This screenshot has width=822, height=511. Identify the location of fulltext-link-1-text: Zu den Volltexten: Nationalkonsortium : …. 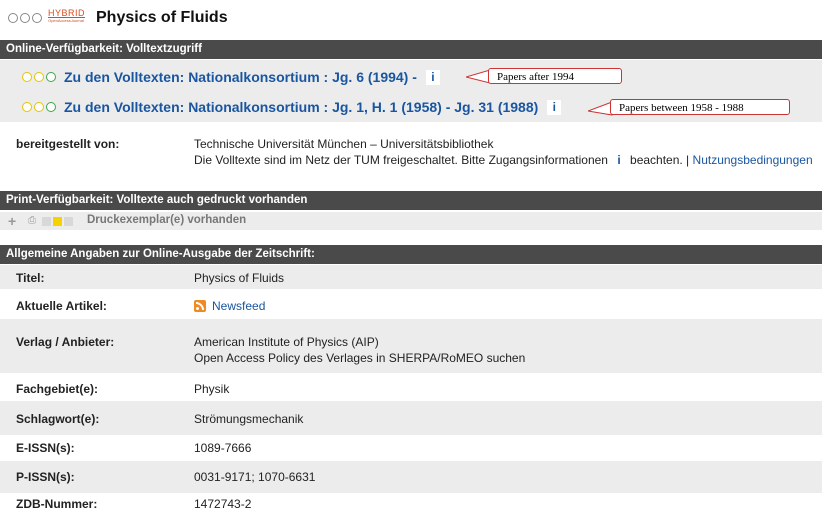
(240, 77).